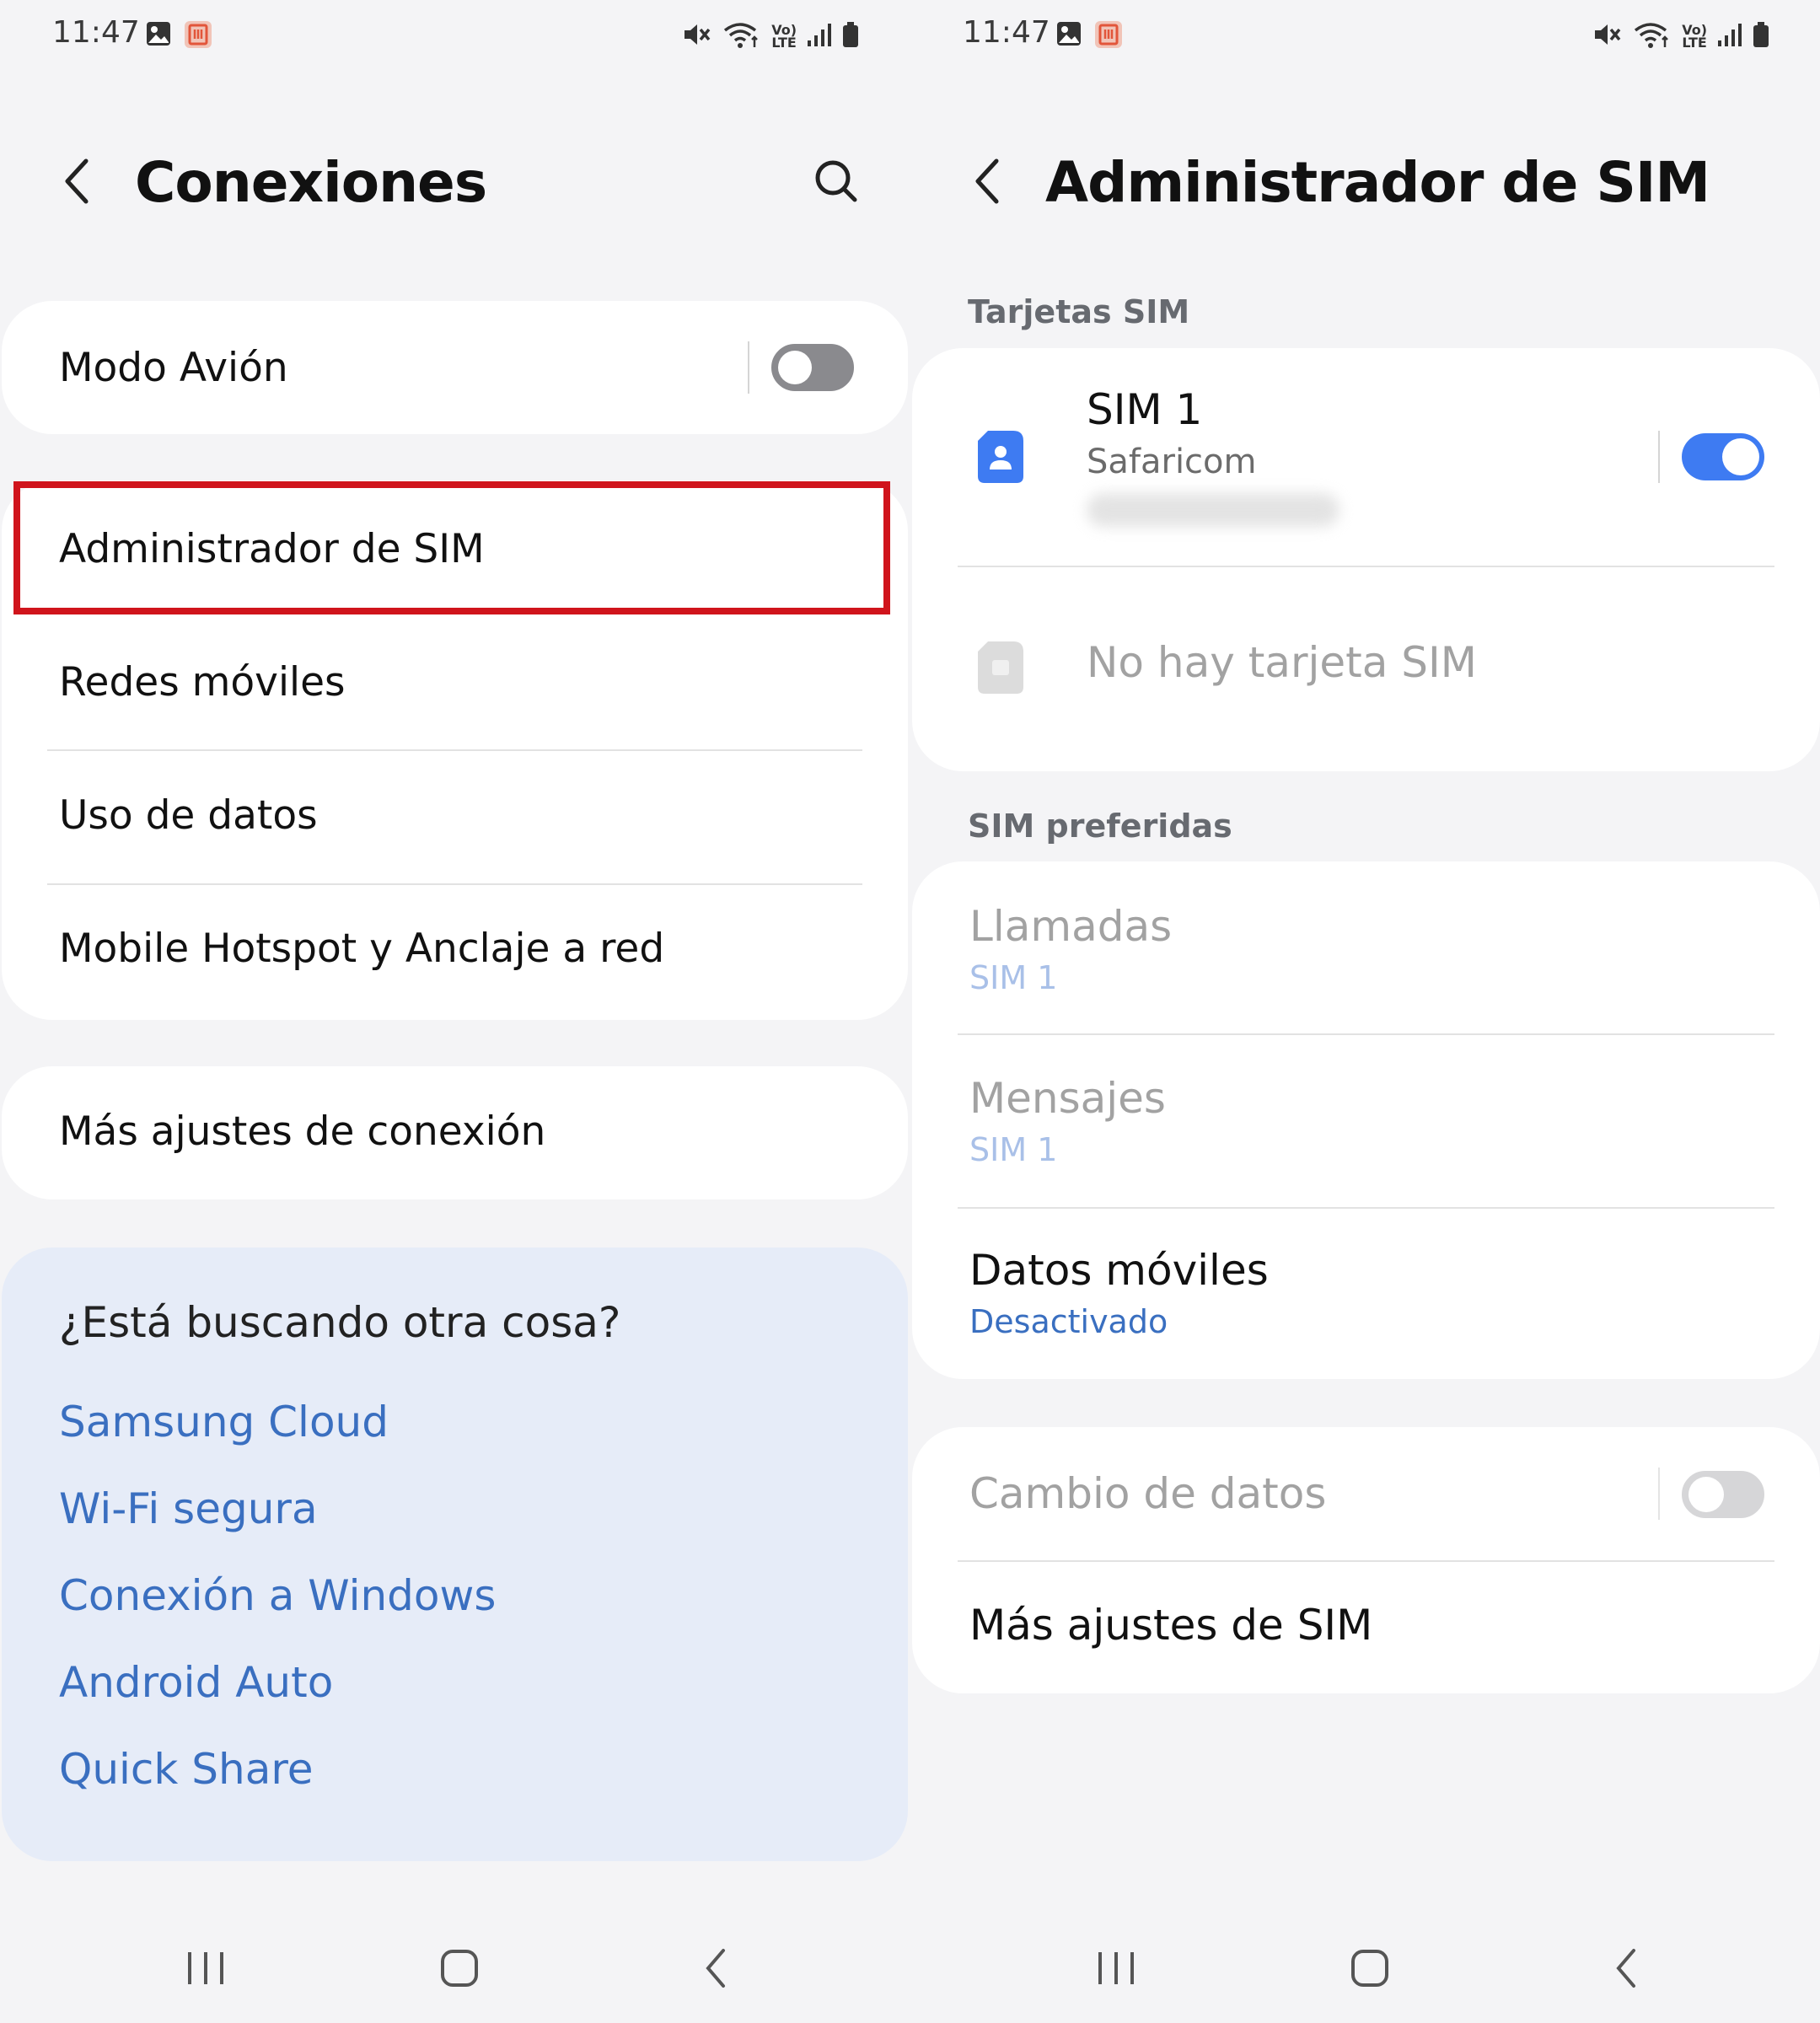  I want to click on sim-card-icon, so click(1001, 458).